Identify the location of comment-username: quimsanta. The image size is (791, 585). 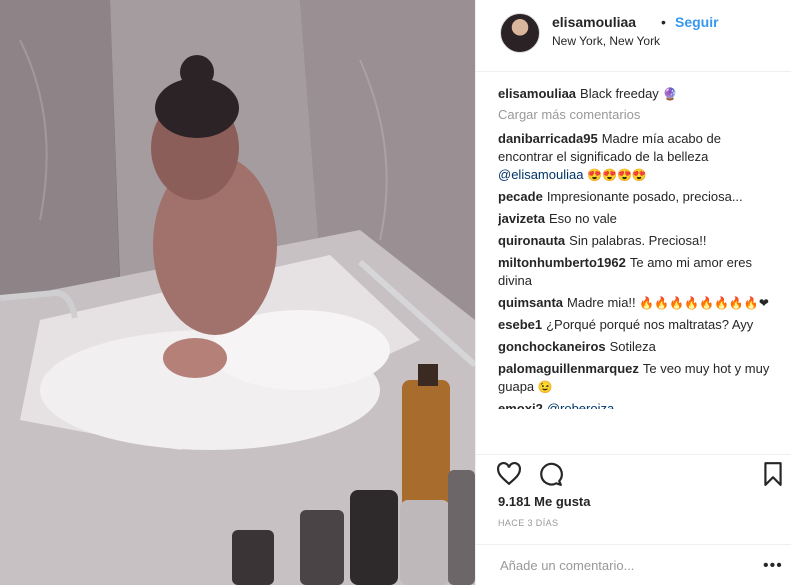
(530, 302).